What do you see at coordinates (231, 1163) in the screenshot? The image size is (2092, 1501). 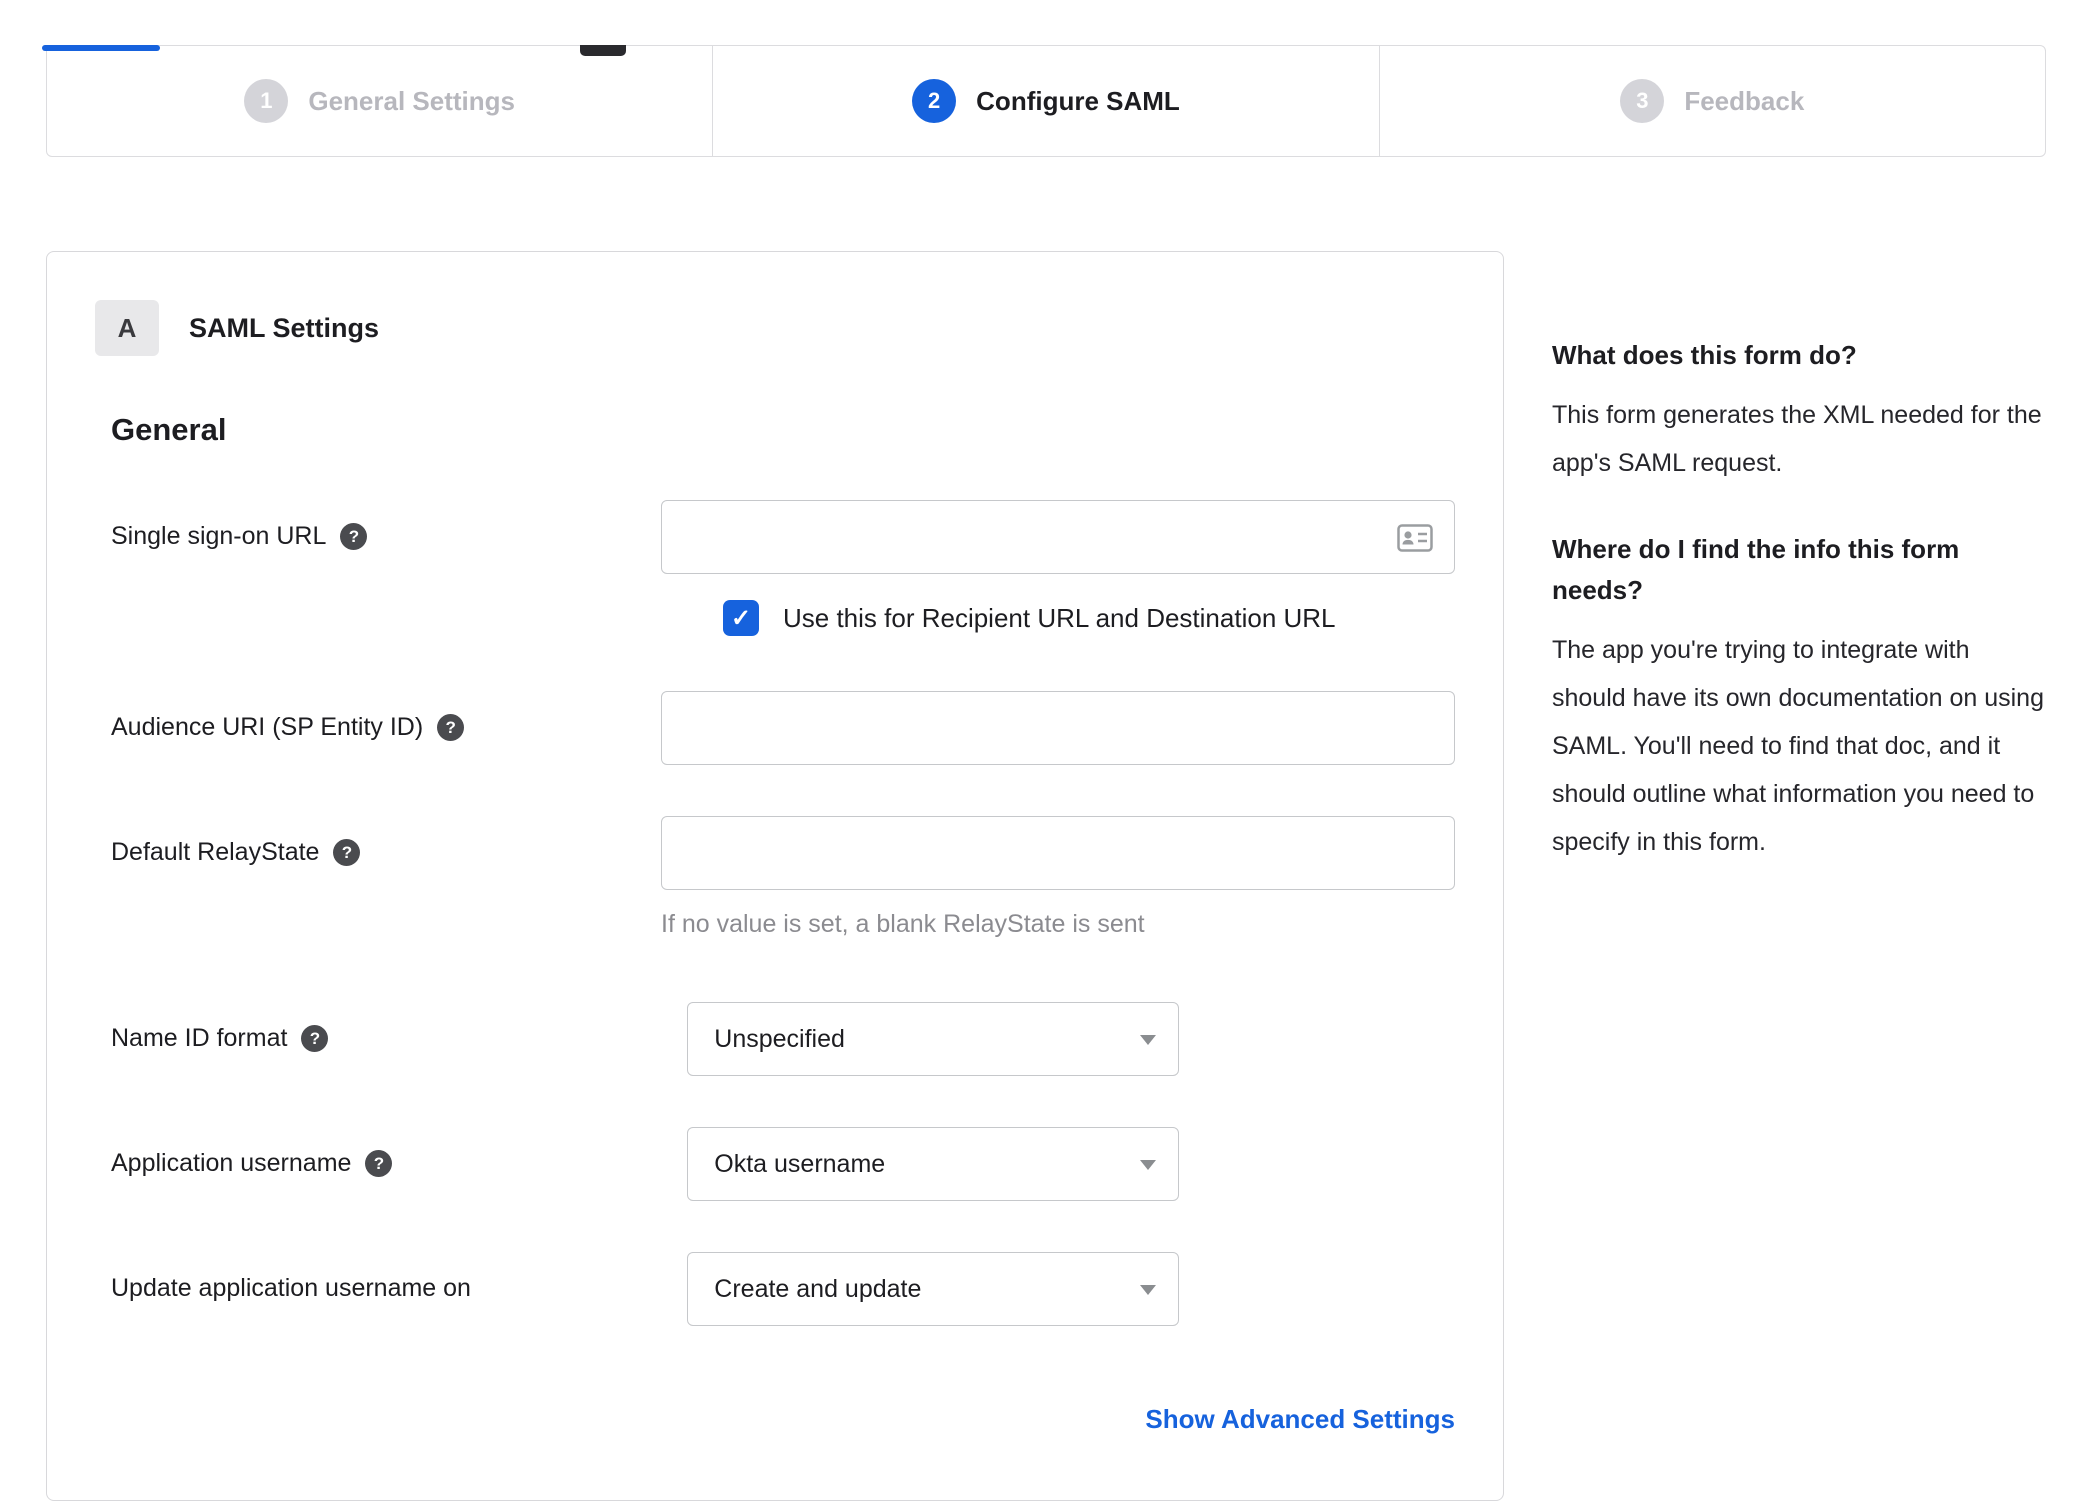 I see `field-label-text: Application username` at bounding box center [231, 1163].